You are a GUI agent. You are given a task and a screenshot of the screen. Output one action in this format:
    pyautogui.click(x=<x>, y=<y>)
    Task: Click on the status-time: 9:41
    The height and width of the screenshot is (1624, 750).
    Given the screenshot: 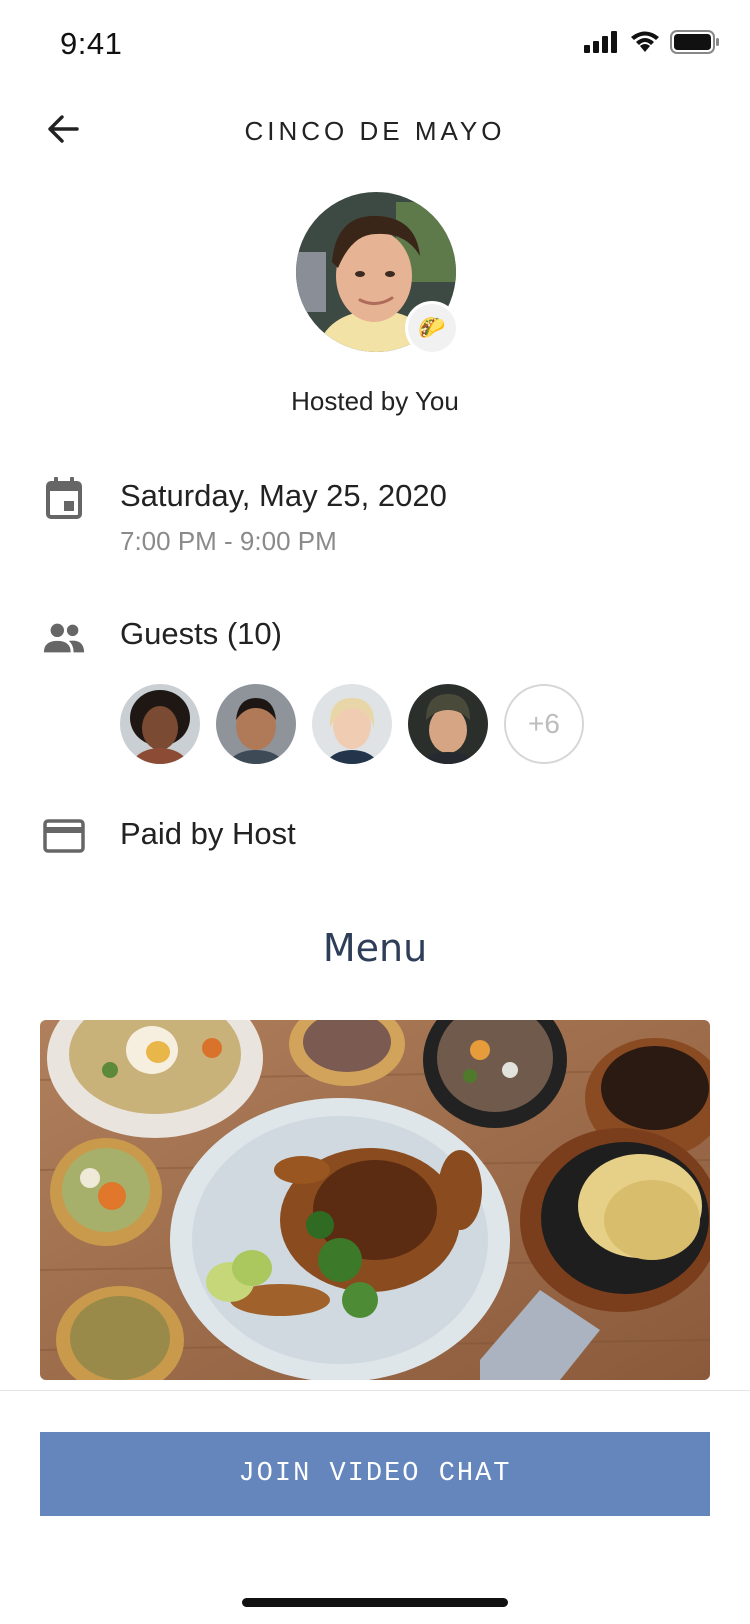 What is the action you would take?
    pyautogui.click(x=91, y=43)
    